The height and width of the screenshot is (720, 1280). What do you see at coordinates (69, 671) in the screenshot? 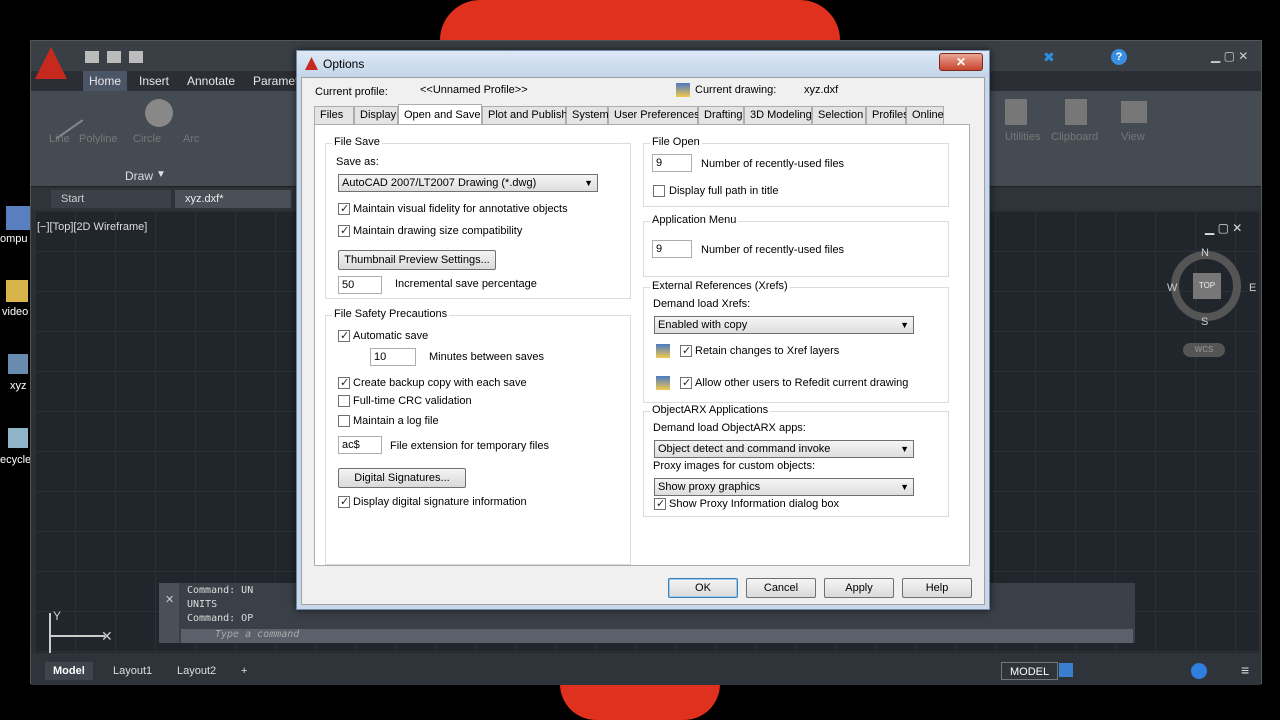
I see `layout-tab-model: Model` at bounding box center [69, 671].